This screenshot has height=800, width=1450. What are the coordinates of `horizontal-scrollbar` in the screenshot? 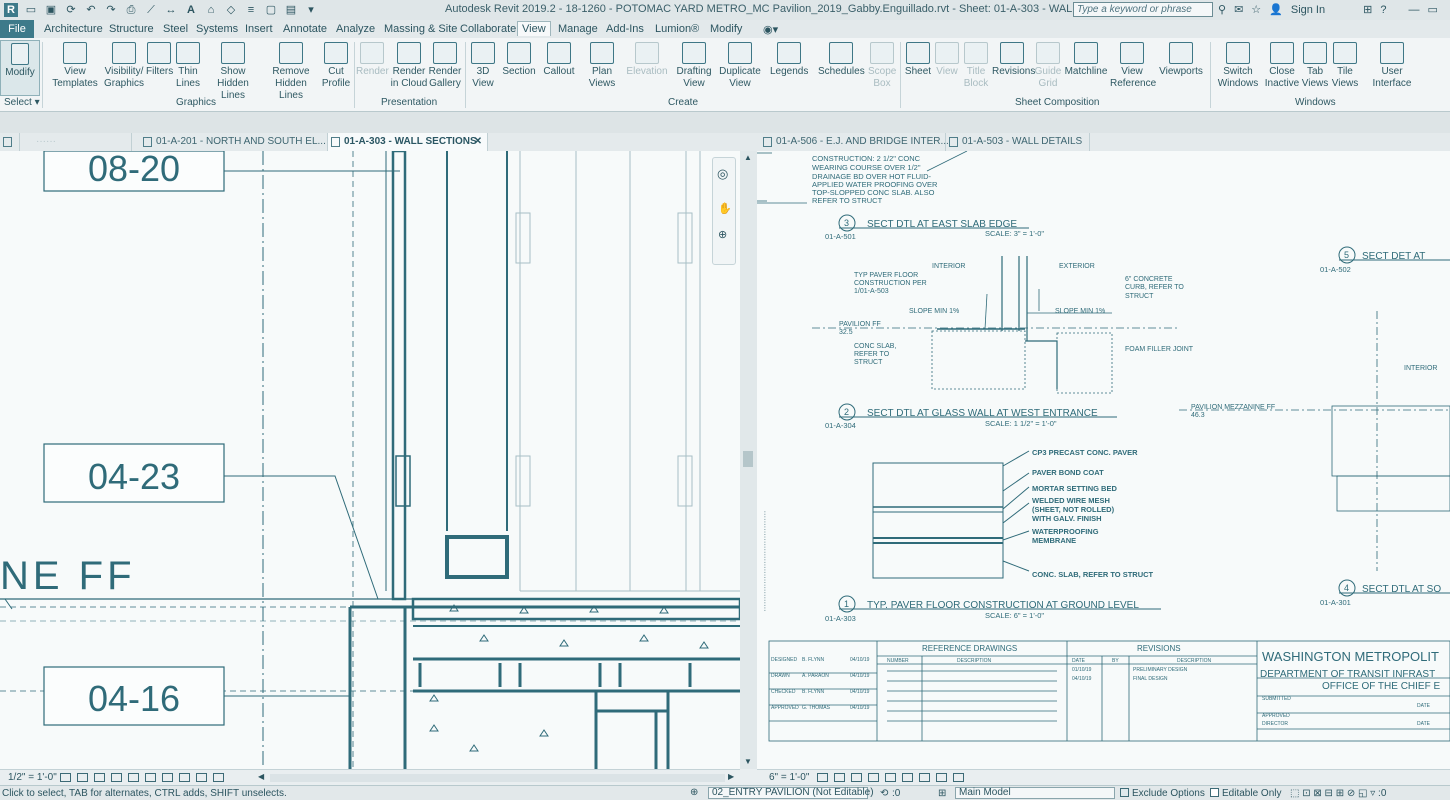 It's located at (497, 778).